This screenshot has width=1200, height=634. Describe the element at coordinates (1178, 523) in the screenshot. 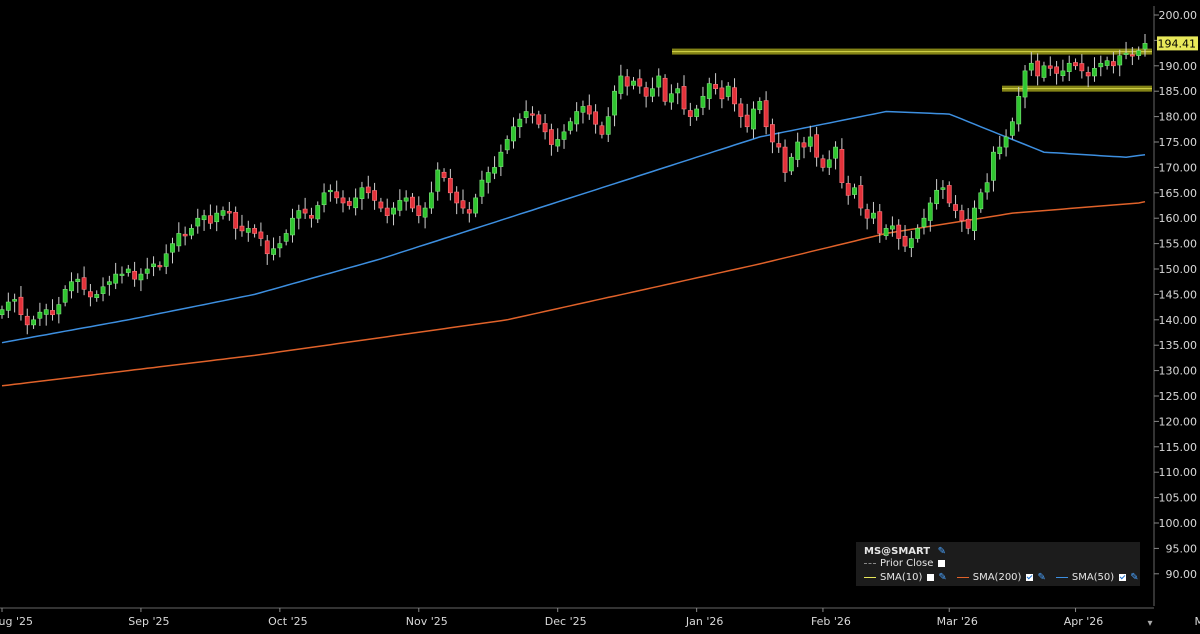

I see `price-tick-label: 100.00` at that location.